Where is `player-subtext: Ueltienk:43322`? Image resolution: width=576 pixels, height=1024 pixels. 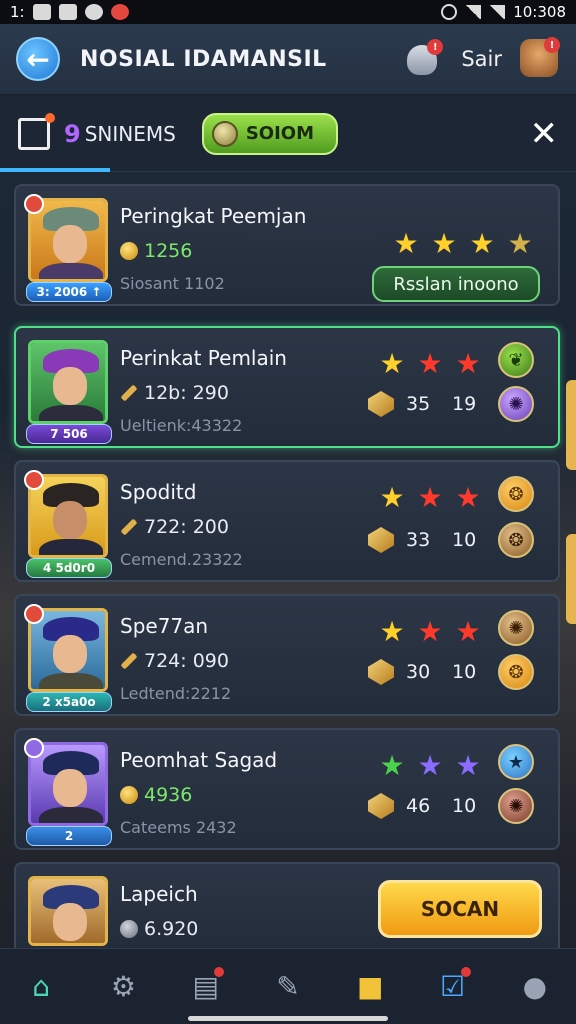
player-subtext: Ueltienk:43322 is located at coordinates (181, 425).